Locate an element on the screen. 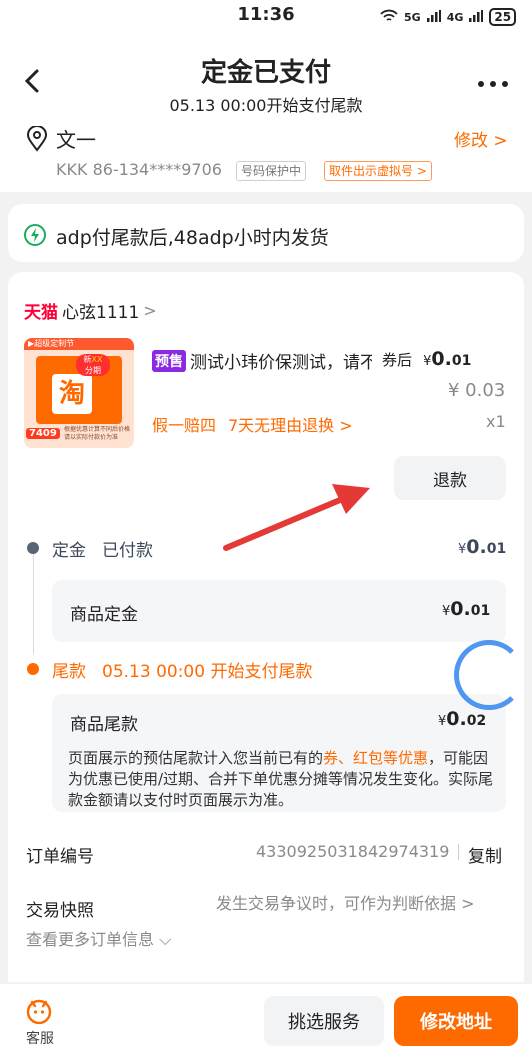 The height and width of the screenshot is (1061, 532). balance-time: 05.13 00:00 开始支付尾款 is located at coordinates (207, 672).